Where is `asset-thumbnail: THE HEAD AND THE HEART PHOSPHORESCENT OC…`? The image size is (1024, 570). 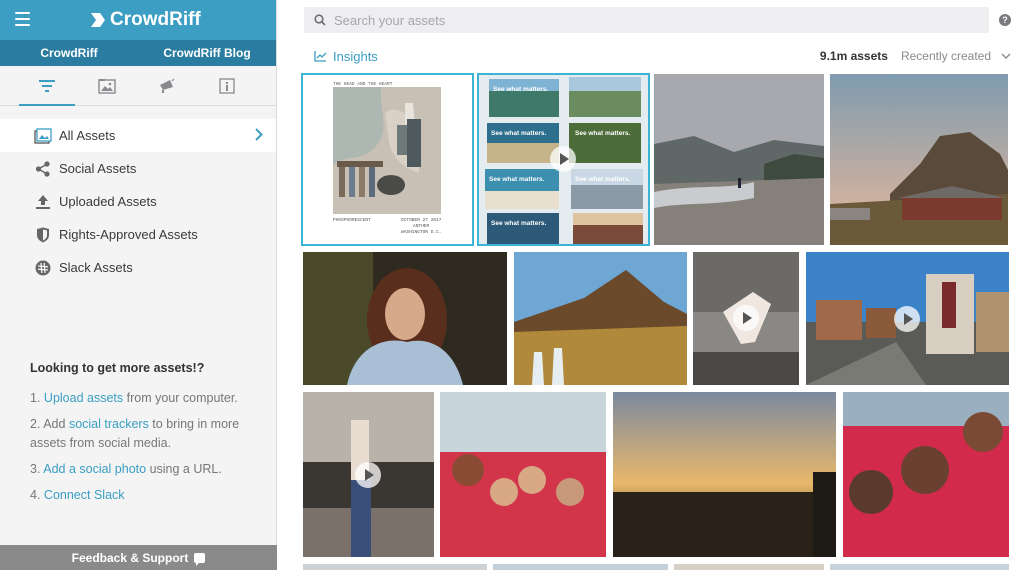
asset-thumbnail: THE HEAD AND THE HEART PHOSPHORESCENT OC… is located at coordinates (387, 159).